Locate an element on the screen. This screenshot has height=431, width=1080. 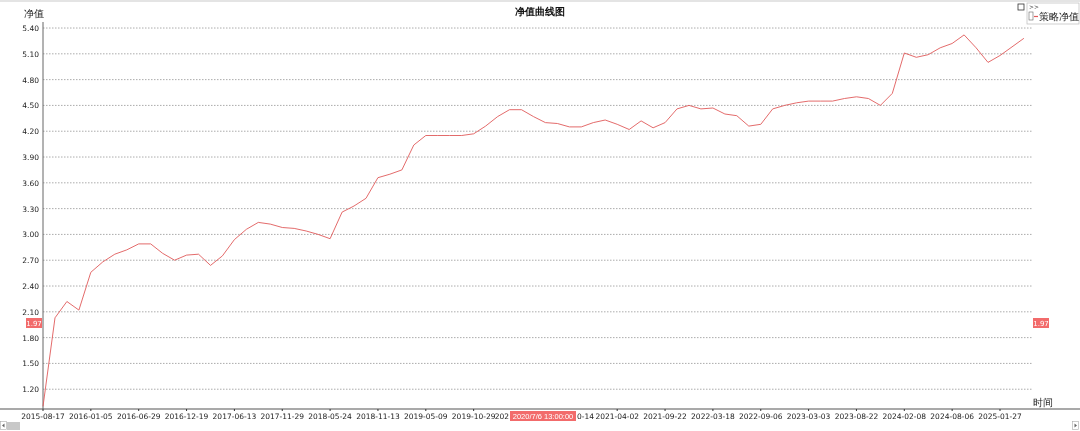
legend-file-icon is located at coordinates (1031, 16).